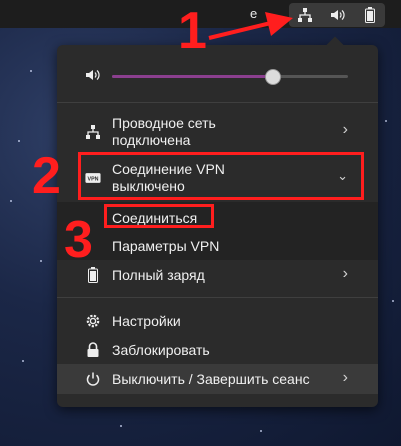 Image resolution: width=401 pixels, height=446 pixels. Describe the element at coordinates (159, 216) in the screenshot. I see `annotation-box-connect` at that location.